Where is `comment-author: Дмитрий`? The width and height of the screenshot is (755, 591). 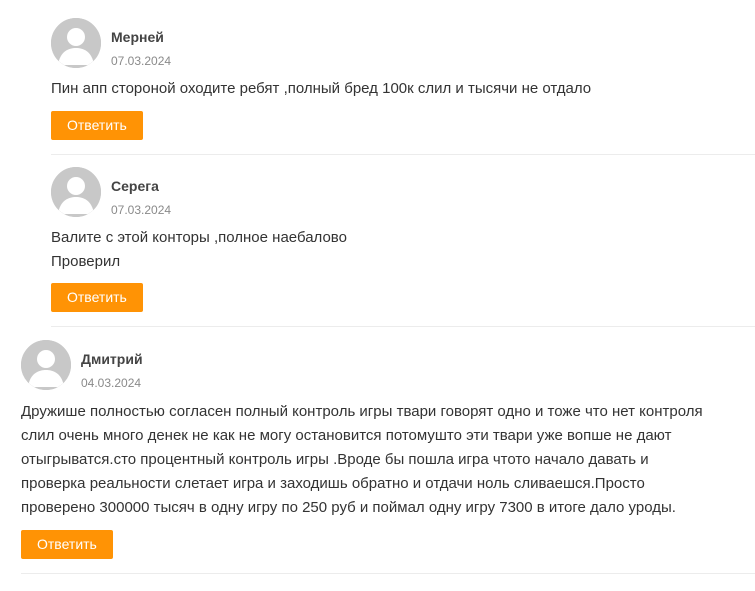 comment-author: Дмитрий is located at coordinates (112, 359).